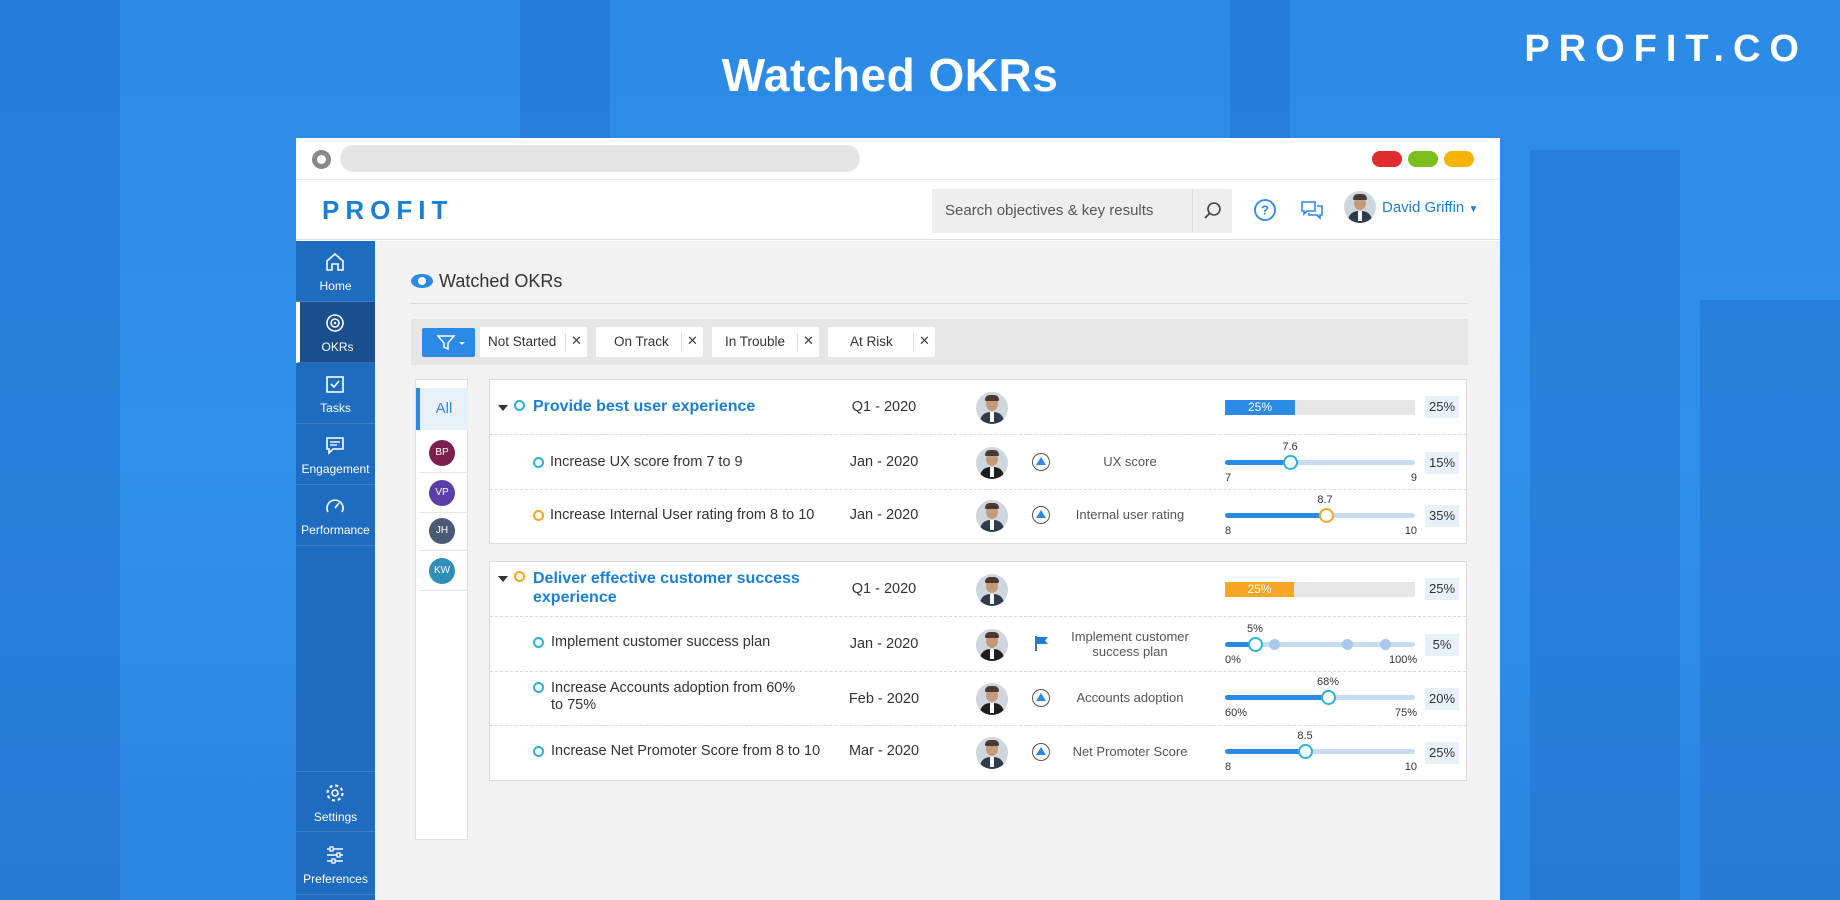 The image size is (1840, 900). What do you see at coordinates (442, 453) in the screenshot?
I see `avatar-bp: BP` at bounding box center [442, 453].